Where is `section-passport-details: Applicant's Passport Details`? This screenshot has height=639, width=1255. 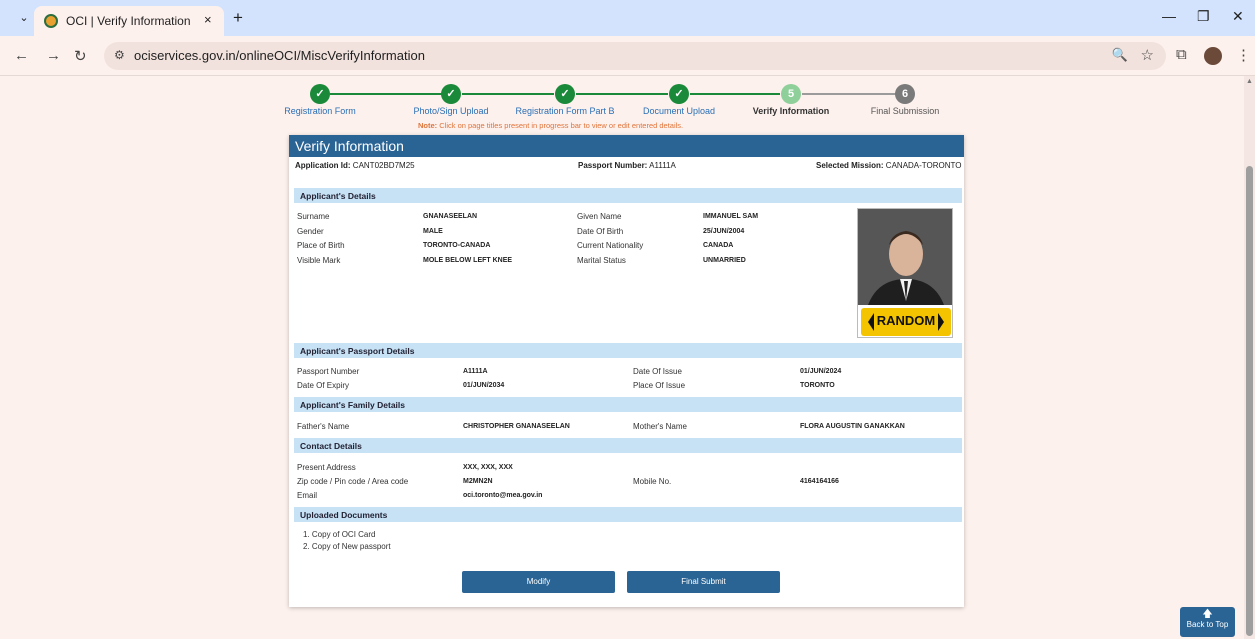 section-passport-details: Applicant's Passport Details is located at coordinates (628, 350).